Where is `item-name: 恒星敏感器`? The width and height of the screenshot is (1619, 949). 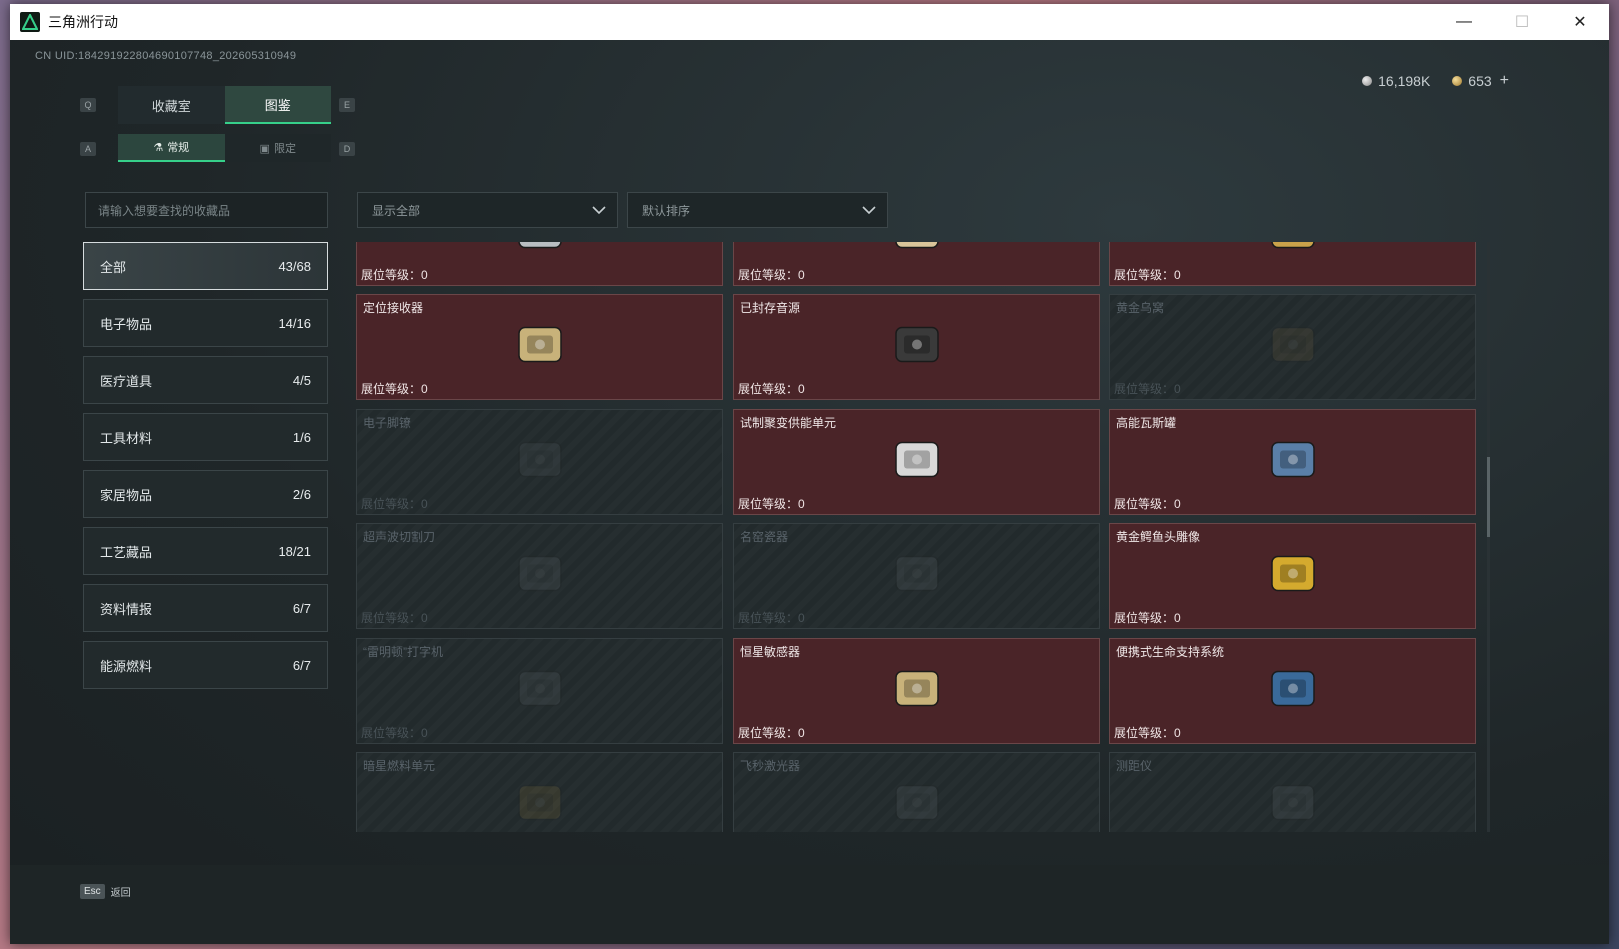
item-name: 恒星敏感器 is located at coordinates (770, 652).